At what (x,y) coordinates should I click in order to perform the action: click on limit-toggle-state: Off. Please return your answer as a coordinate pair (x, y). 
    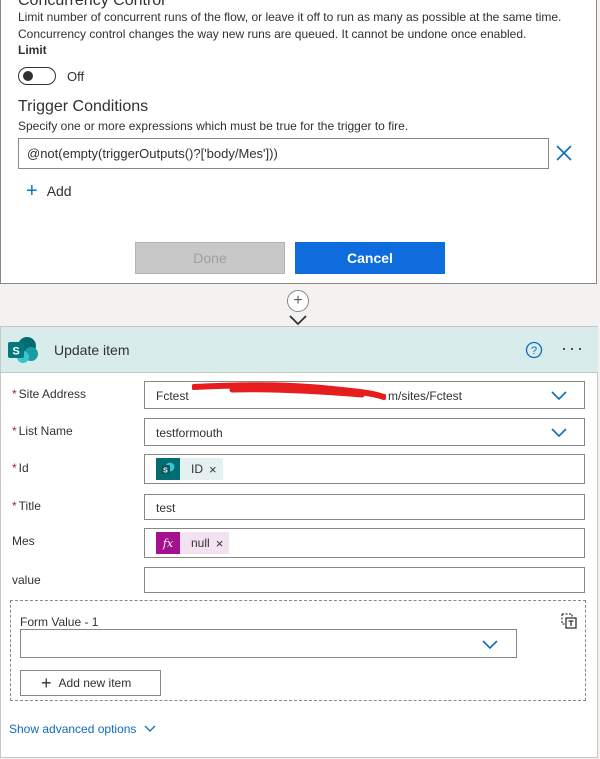
    Looking at the image, I should click on (76, 76).